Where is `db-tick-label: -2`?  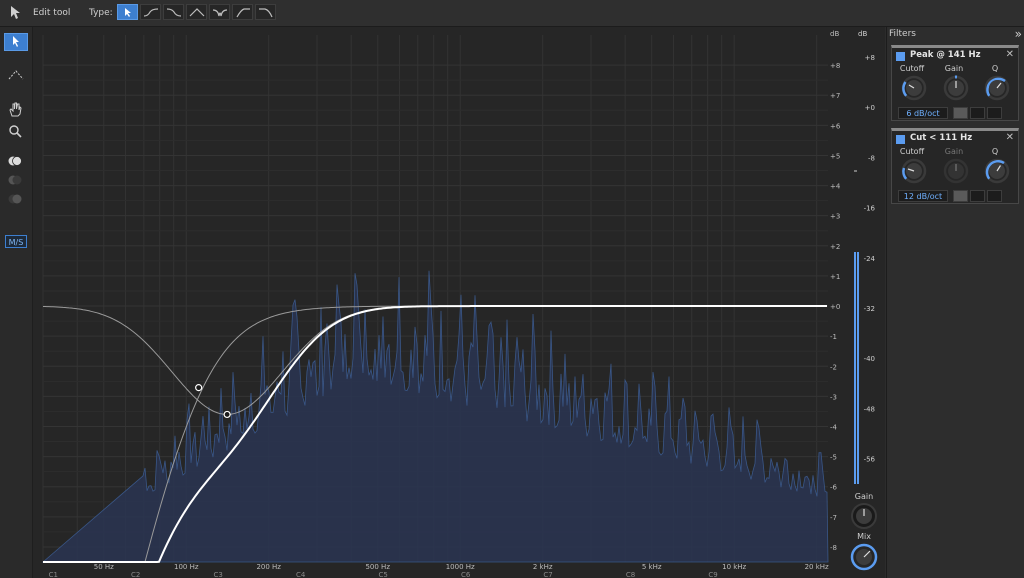
db-tick-label: -2 is located at coordinates (833, 367).